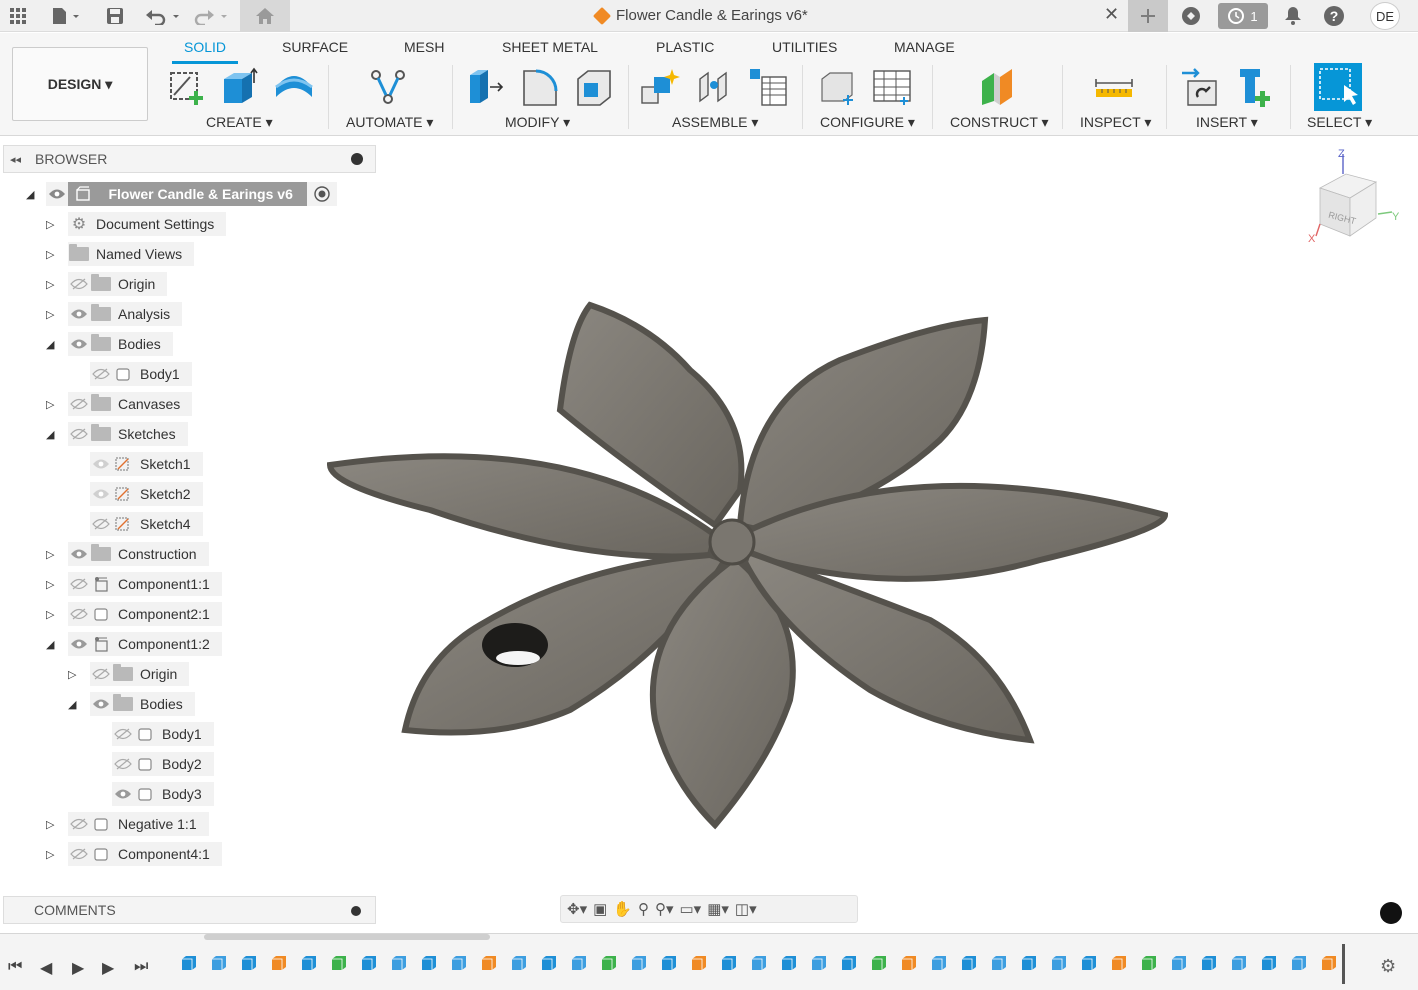  Describe the element at coordinates (347, 937) in the screenshot. I see `timeline-scrollbar` at that location.